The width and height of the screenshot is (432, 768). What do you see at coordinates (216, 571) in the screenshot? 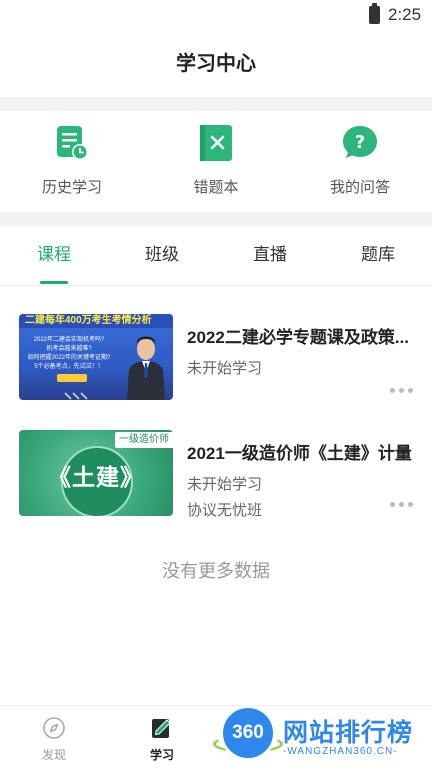
I see `no-more-data-text: 没有更多数据` at bounding box center [216, 571].